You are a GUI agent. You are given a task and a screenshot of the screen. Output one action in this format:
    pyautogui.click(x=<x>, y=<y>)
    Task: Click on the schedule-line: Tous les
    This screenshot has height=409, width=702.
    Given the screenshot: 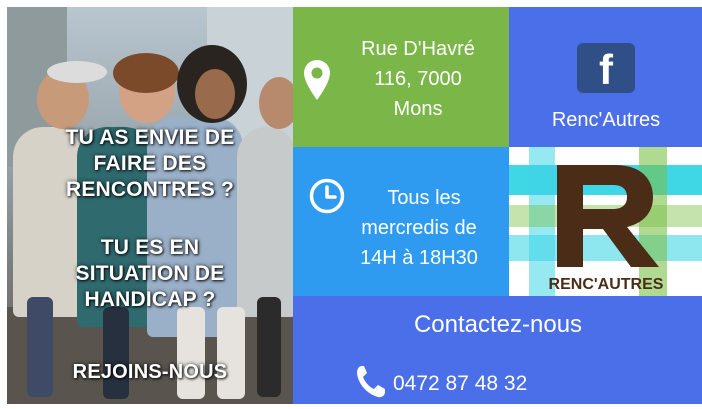 What is the action you would take?
    pyautogui.click(x=424, y=198)
    